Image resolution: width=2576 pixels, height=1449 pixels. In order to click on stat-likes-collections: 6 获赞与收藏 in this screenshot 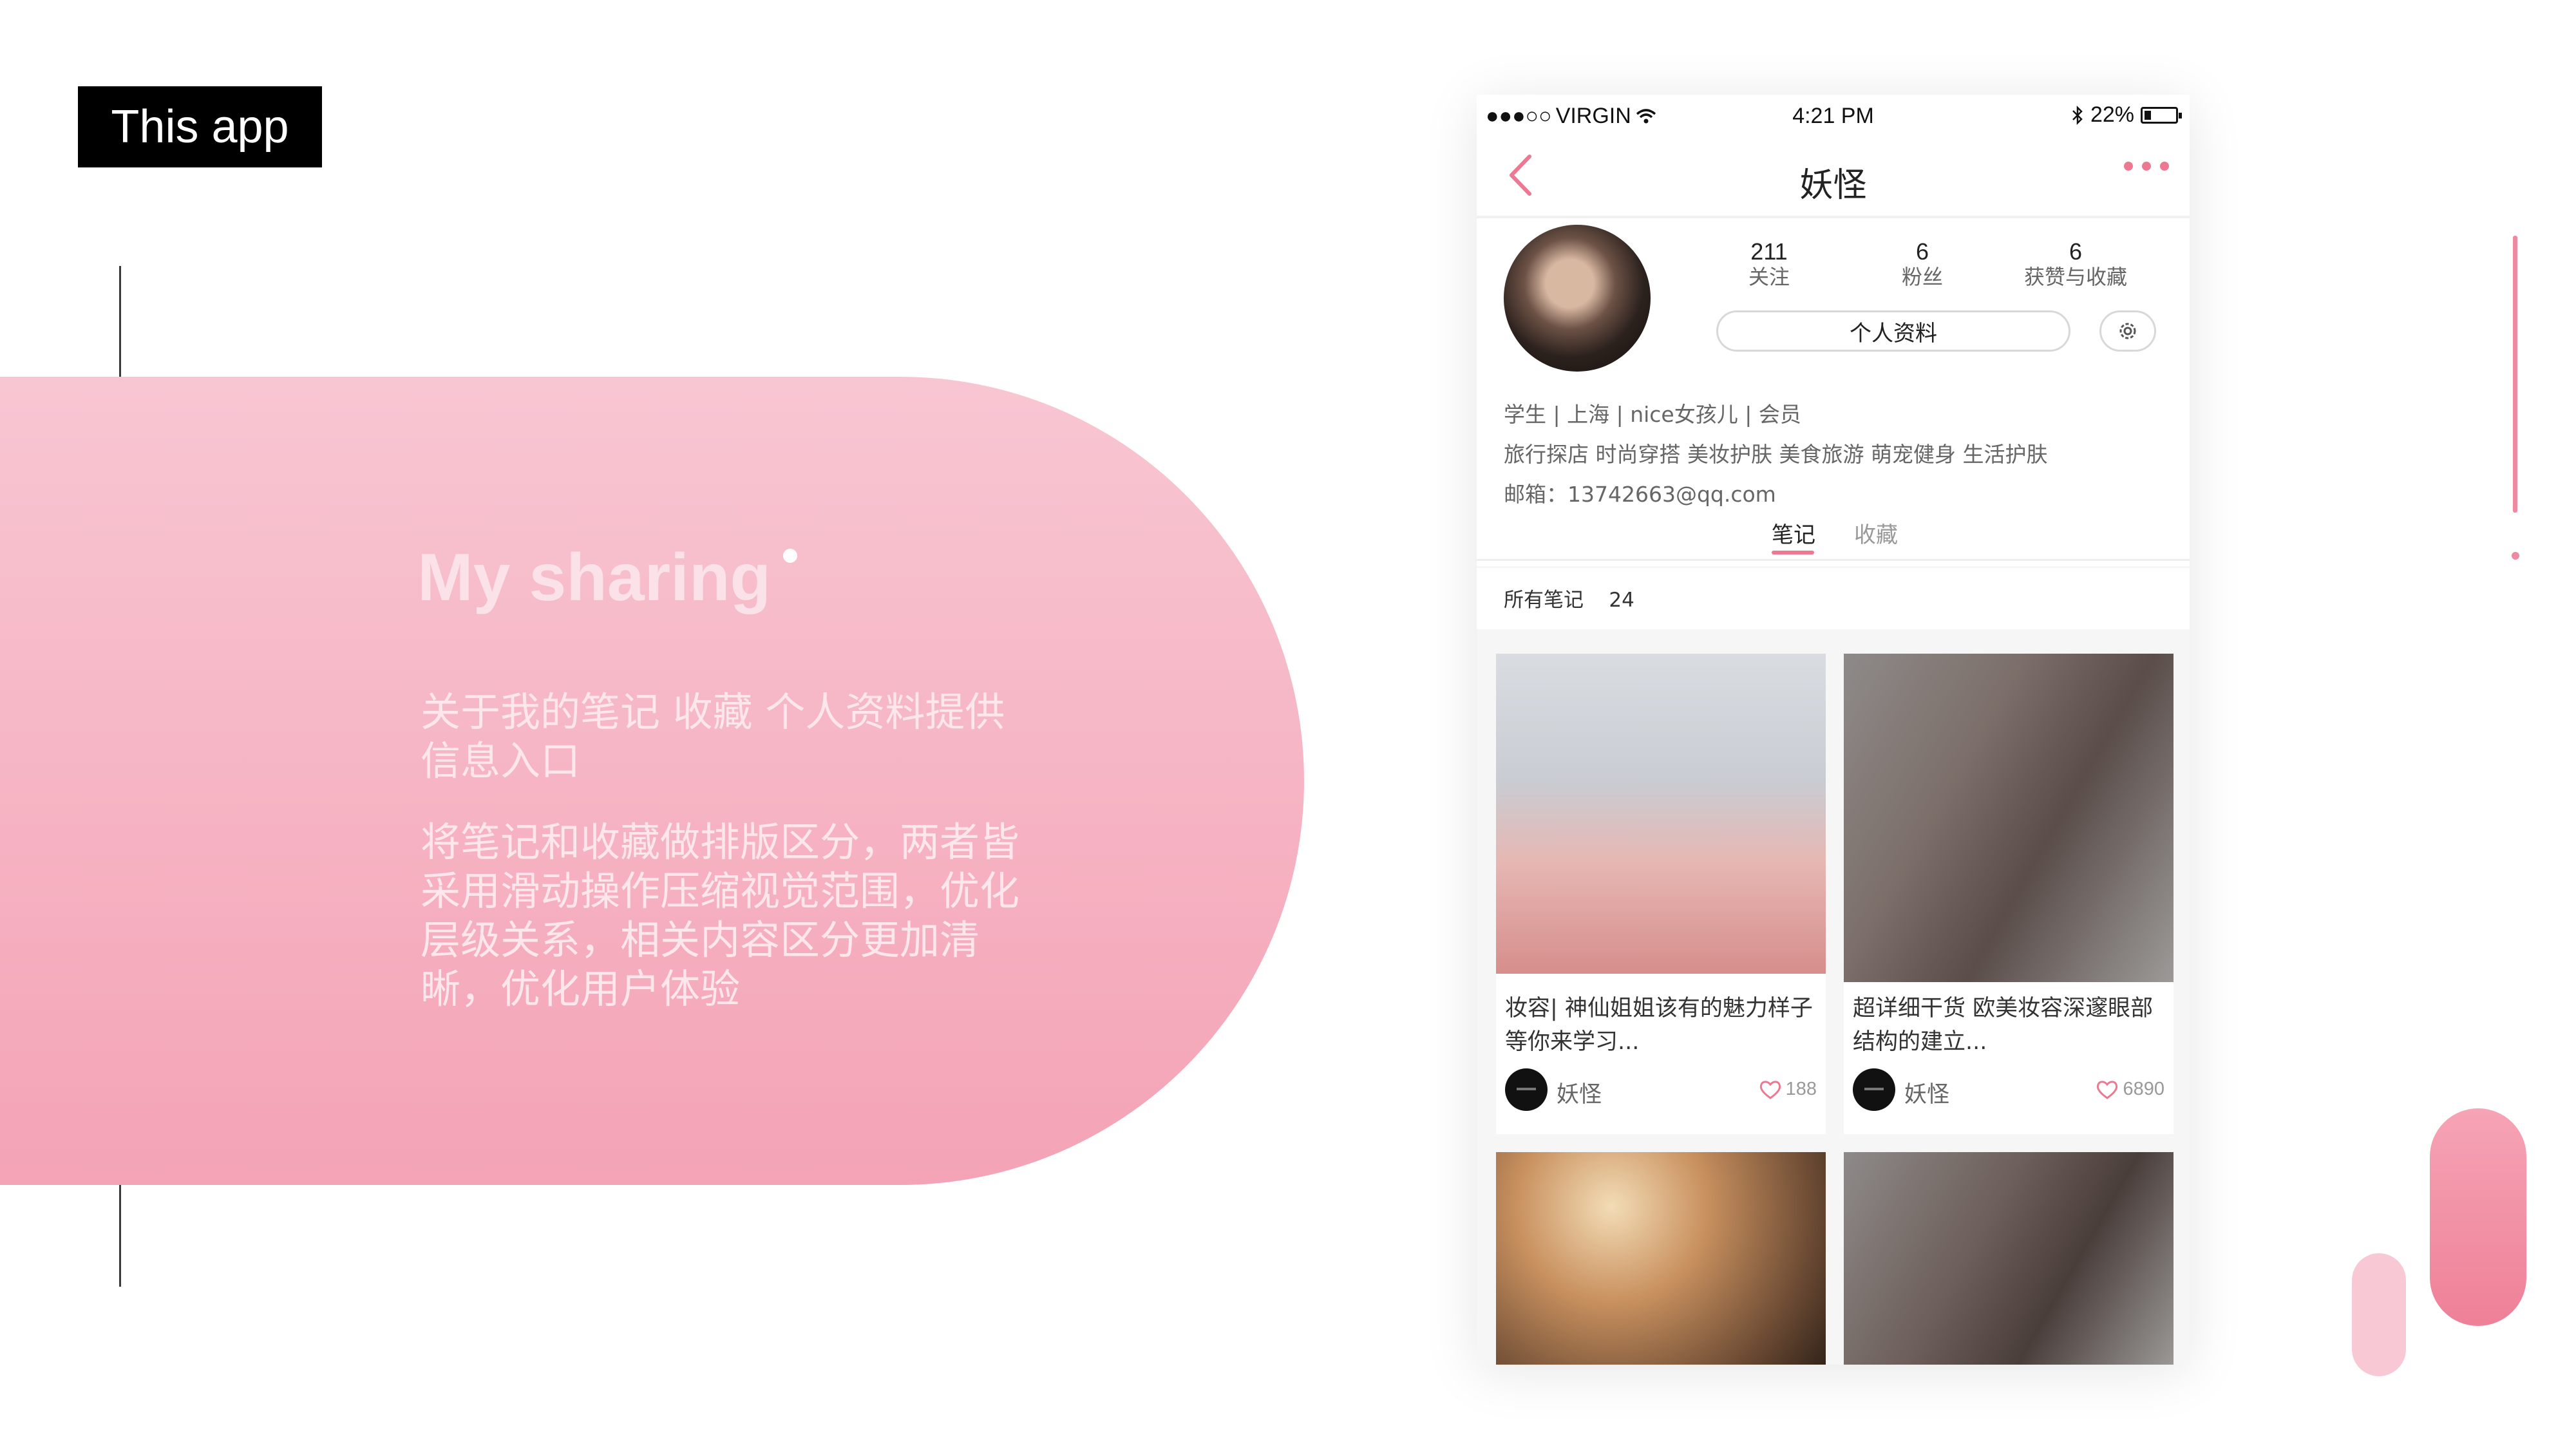, I will do `click(2075, 265)`.